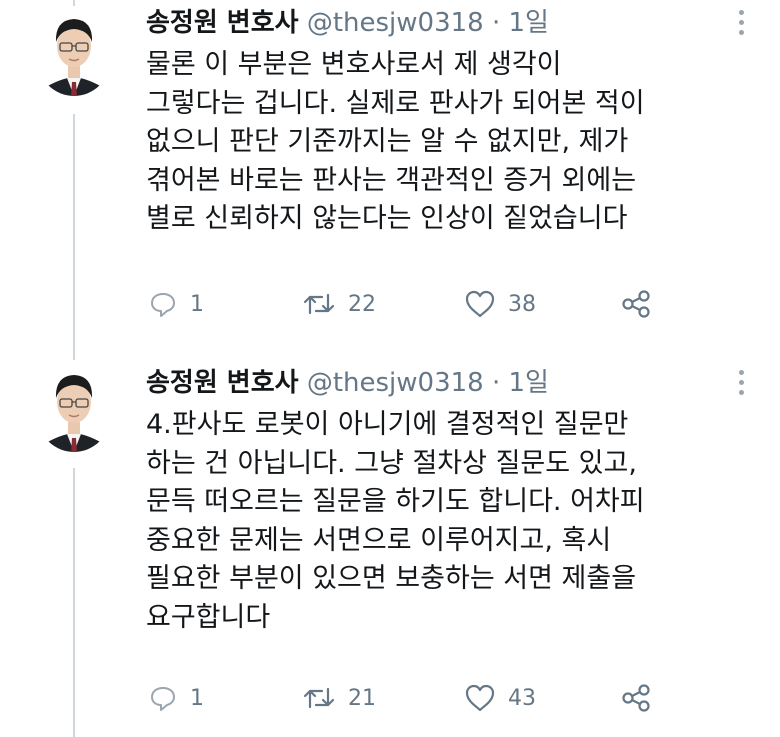 The image size is (780, 737). Describe the element at coordinates (339, 304) in the screenshot. I see `retweet-button: 22` at that location.